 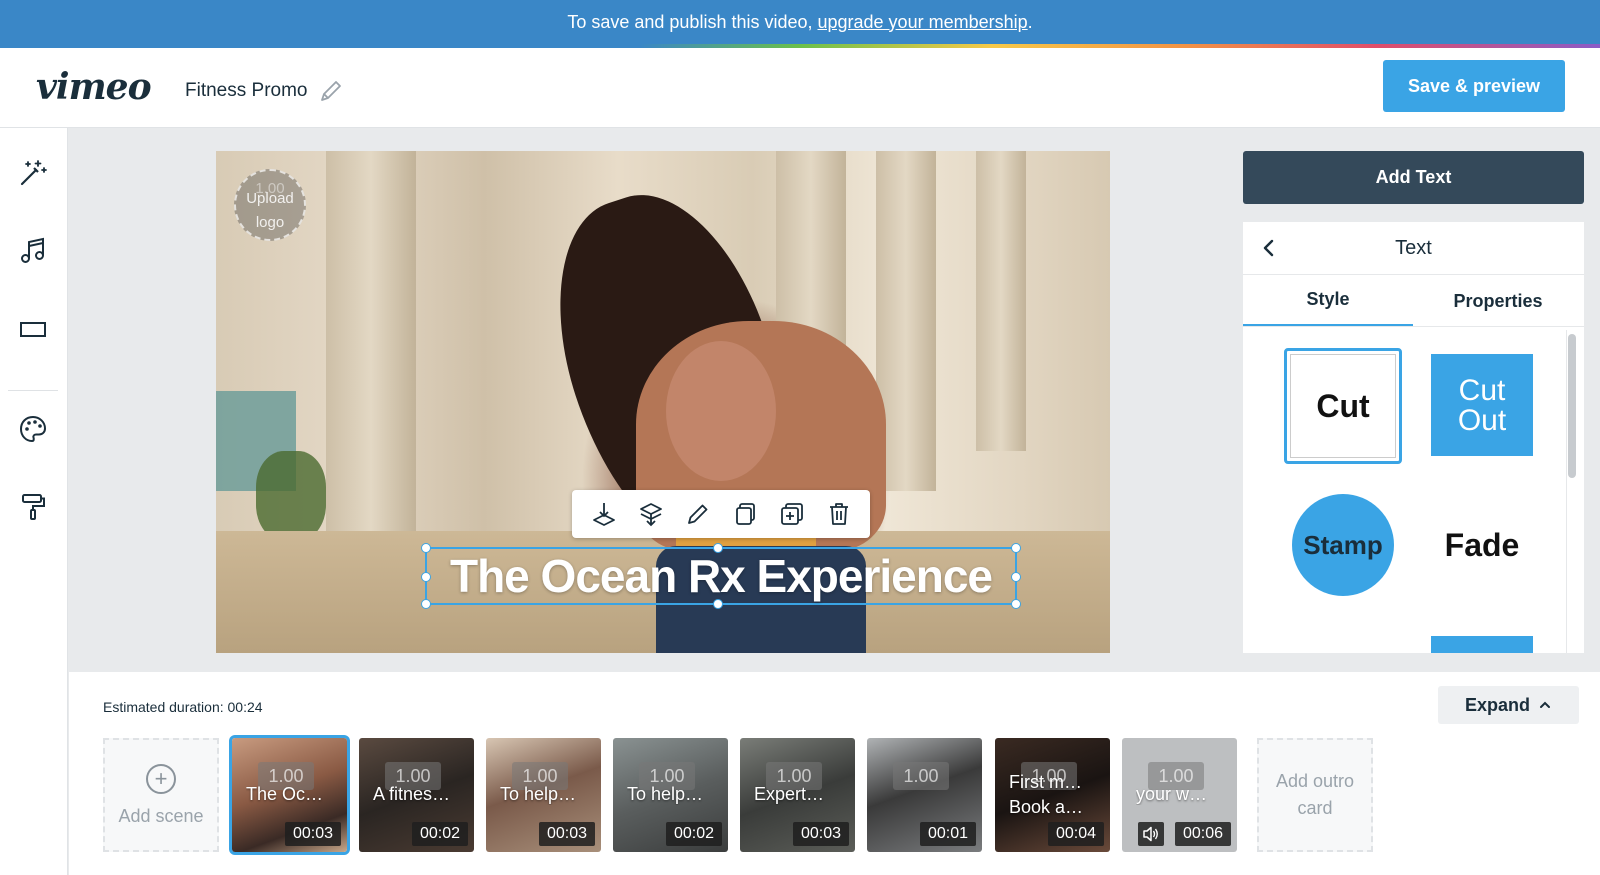 What do you see at coordinates (792, 514) in the screenshot?
I see `duplicate-icon` at bounding box center [792, 514].